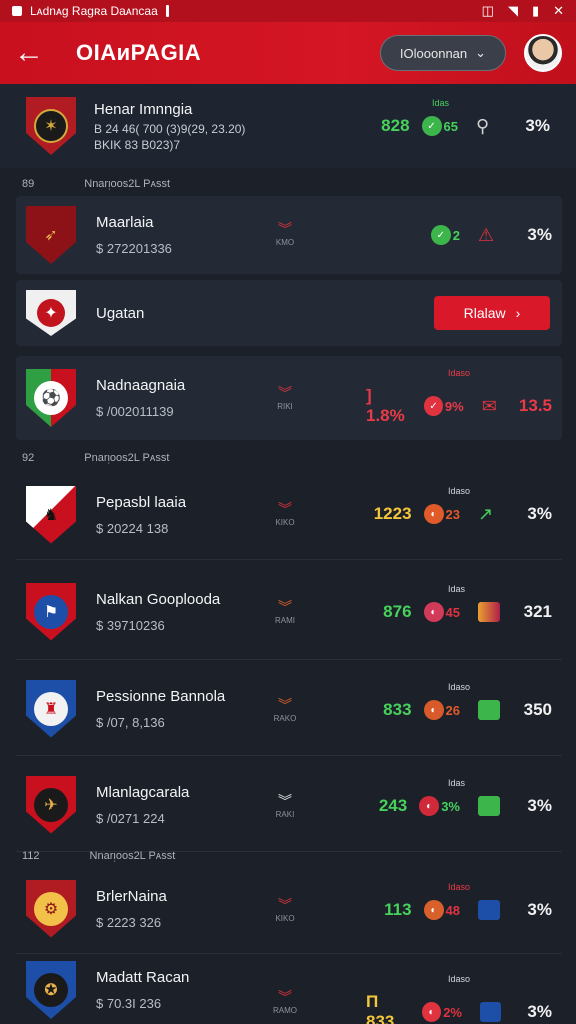 The height and width of the screenshot is (1024, 576). I want to click on status-icons: ◫ ◥ ▮ ✕, so click(523, 11).